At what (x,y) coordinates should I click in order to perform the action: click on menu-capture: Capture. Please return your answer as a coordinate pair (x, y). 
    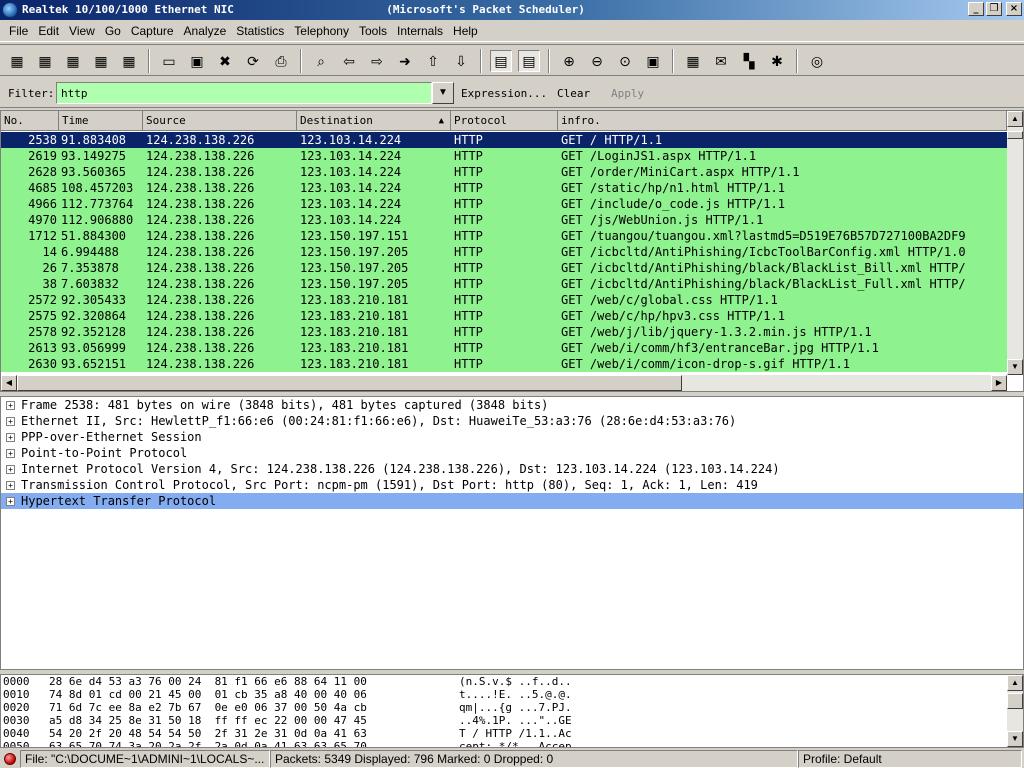
    Looking at the image, I should click on (152, 31).